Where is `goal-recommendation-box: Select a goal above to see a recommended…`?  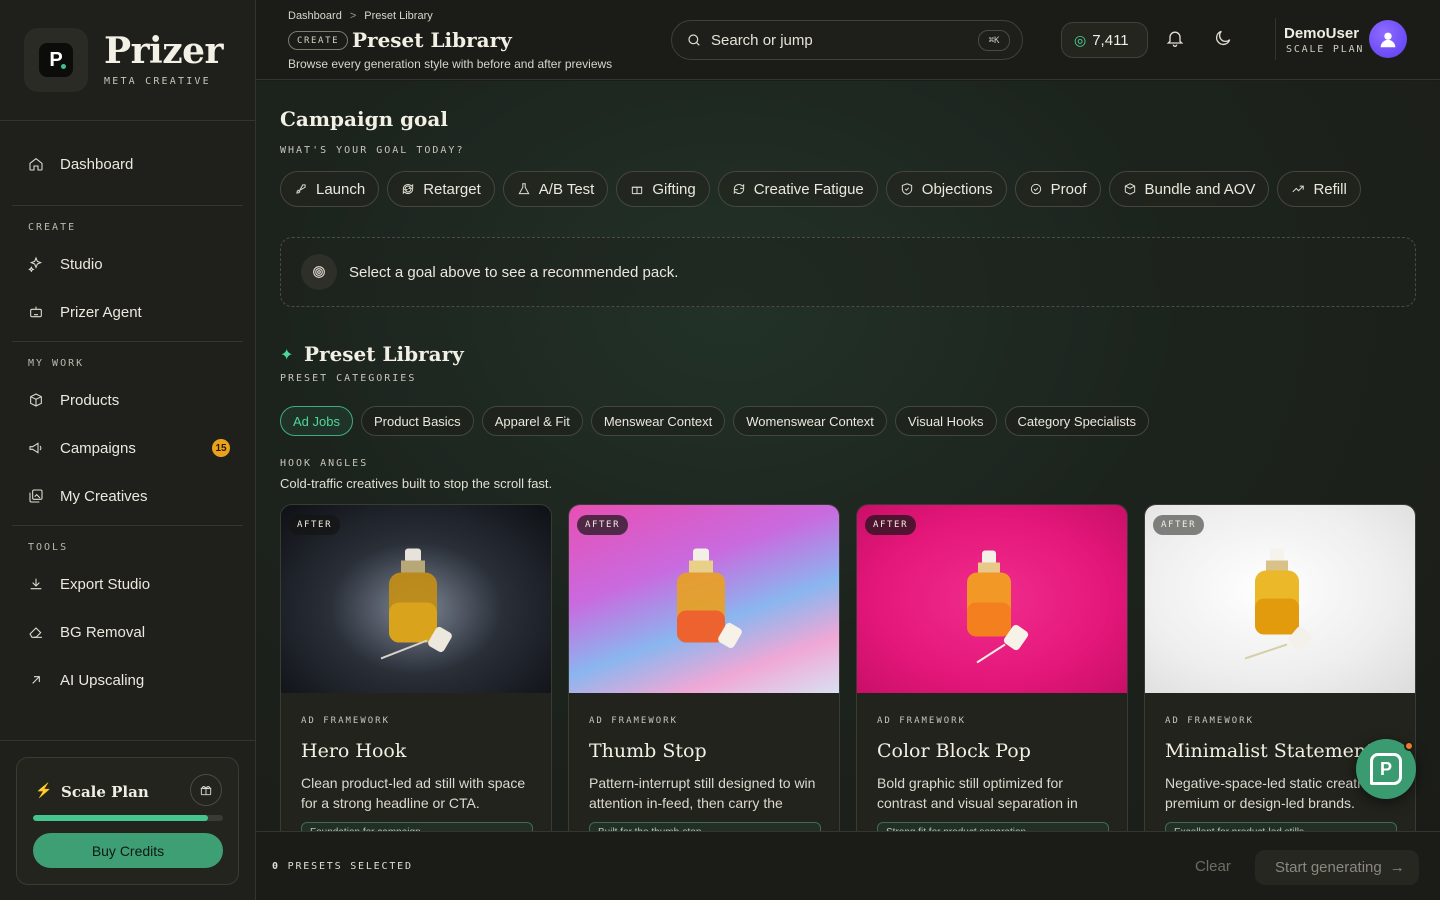 goal-recommendation-box: Select a goal above to see a recommended… is located at coordinates (848, 272).